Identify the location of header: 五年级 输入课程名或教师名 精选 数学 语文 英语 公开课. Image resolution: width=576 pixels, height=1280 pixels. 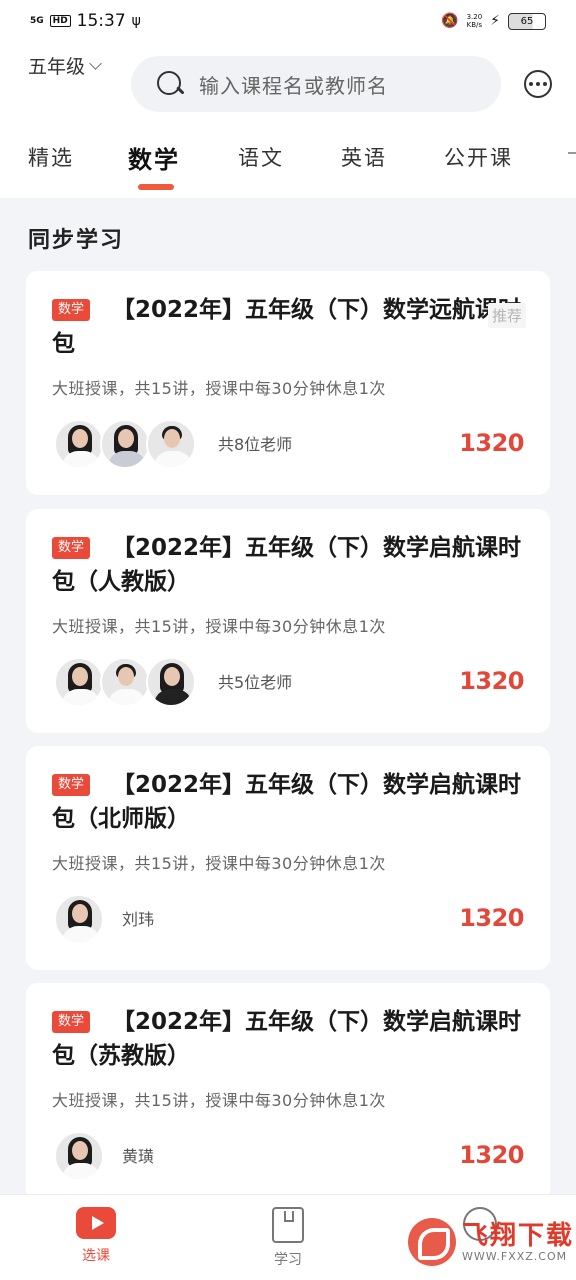
(288, 120).